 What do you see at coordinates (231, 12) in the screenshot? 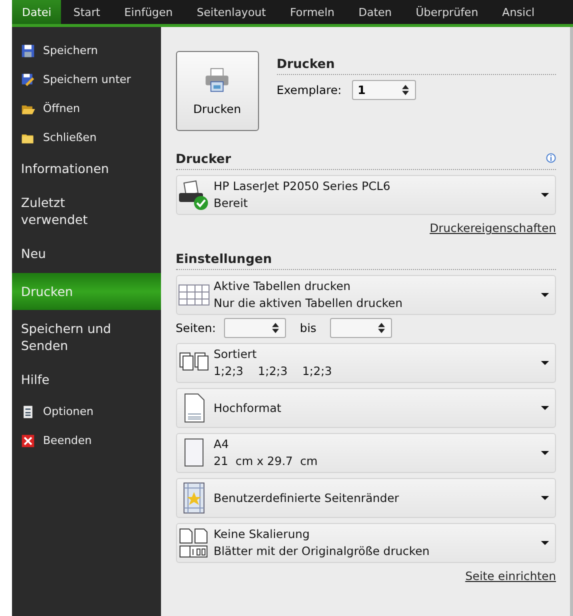
I see `ribbon-tab: Seitenlayout` at bounding box center [231, 12].